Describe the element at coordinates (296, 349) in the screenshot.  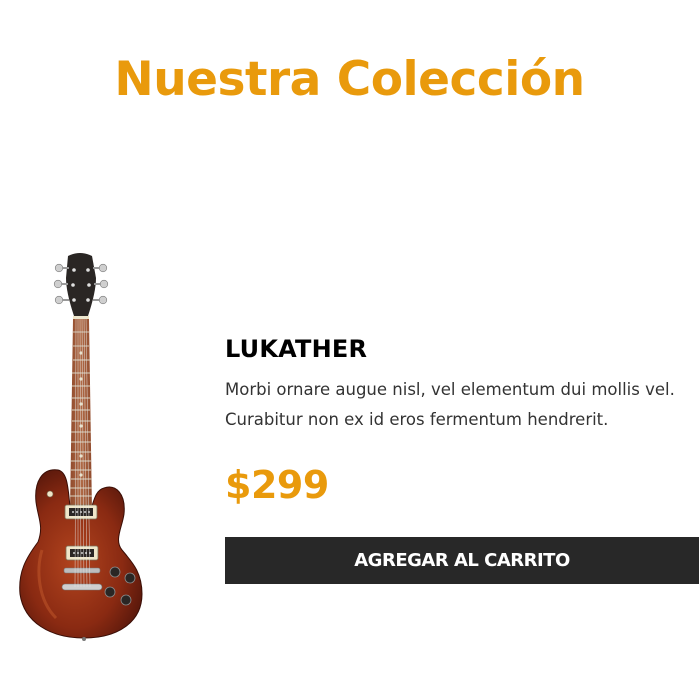
I see `product-name: LUKATHER` at that location.